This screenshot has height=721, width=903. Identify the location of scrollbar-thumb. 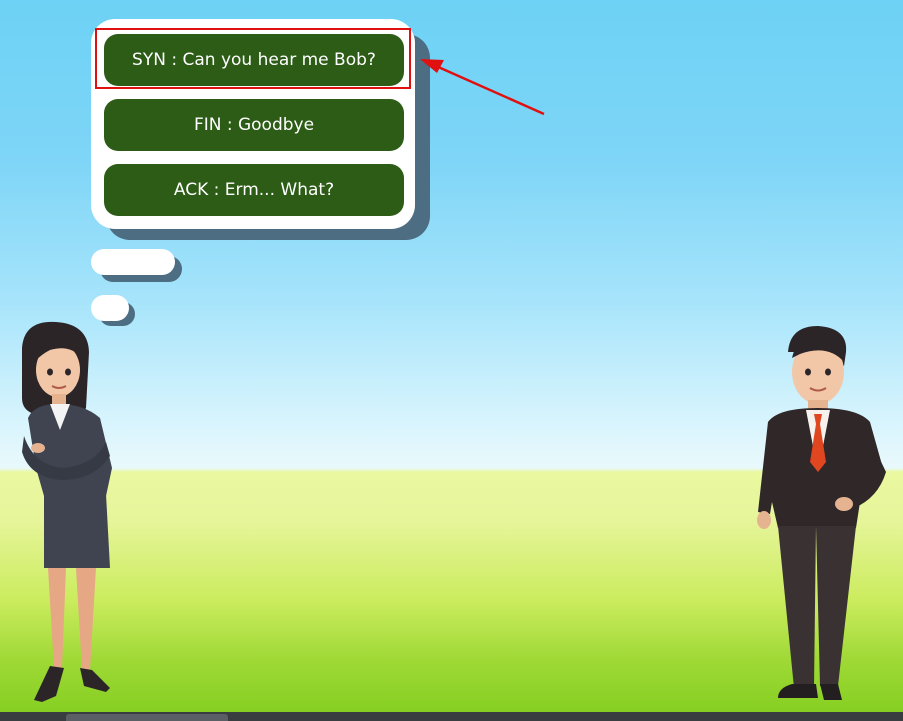
(147, 717).